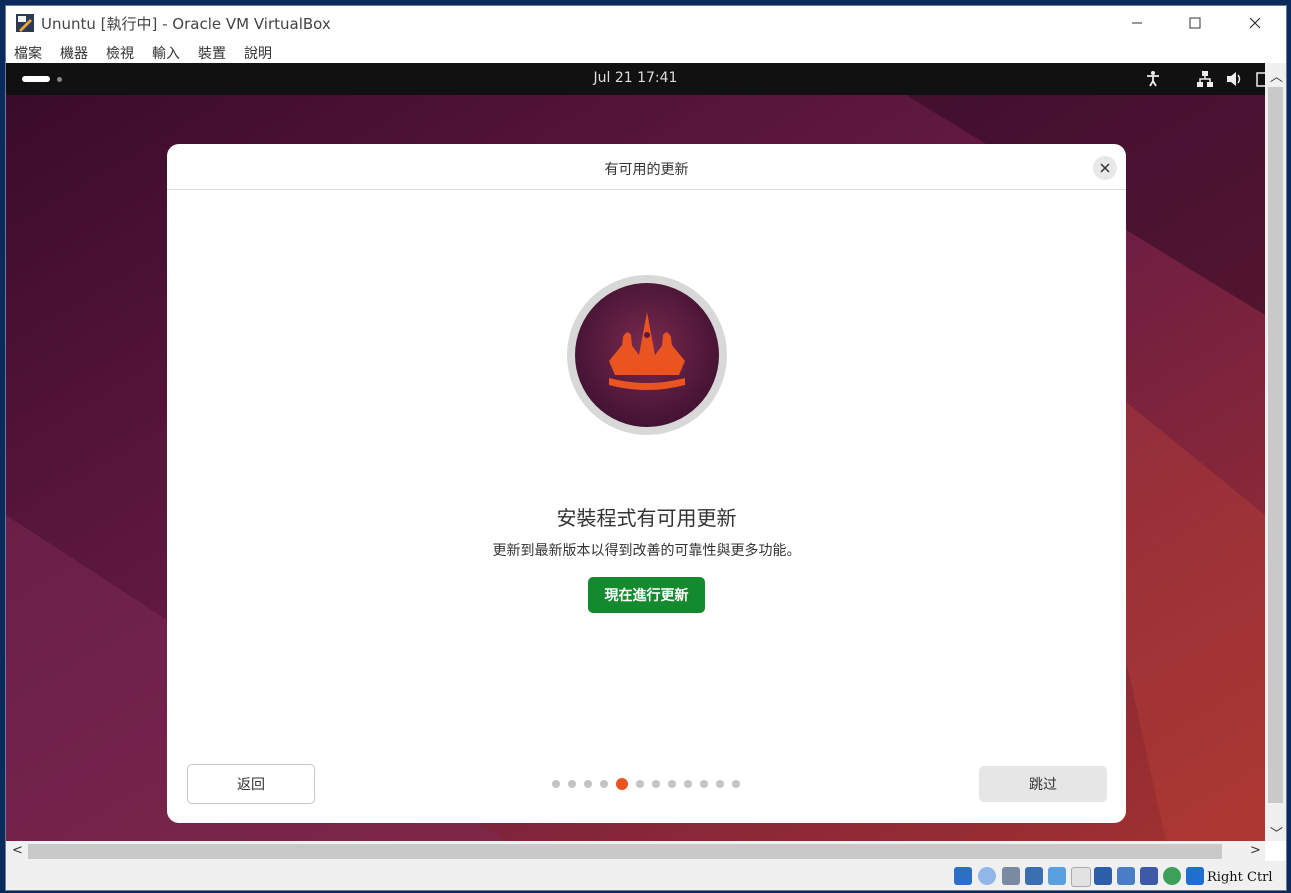 The image size is (1291, 893). What do you see at coordinates (1153, 79) in the screenshot?
I see `accessibility-icon` at bounding box center [1153, 79].